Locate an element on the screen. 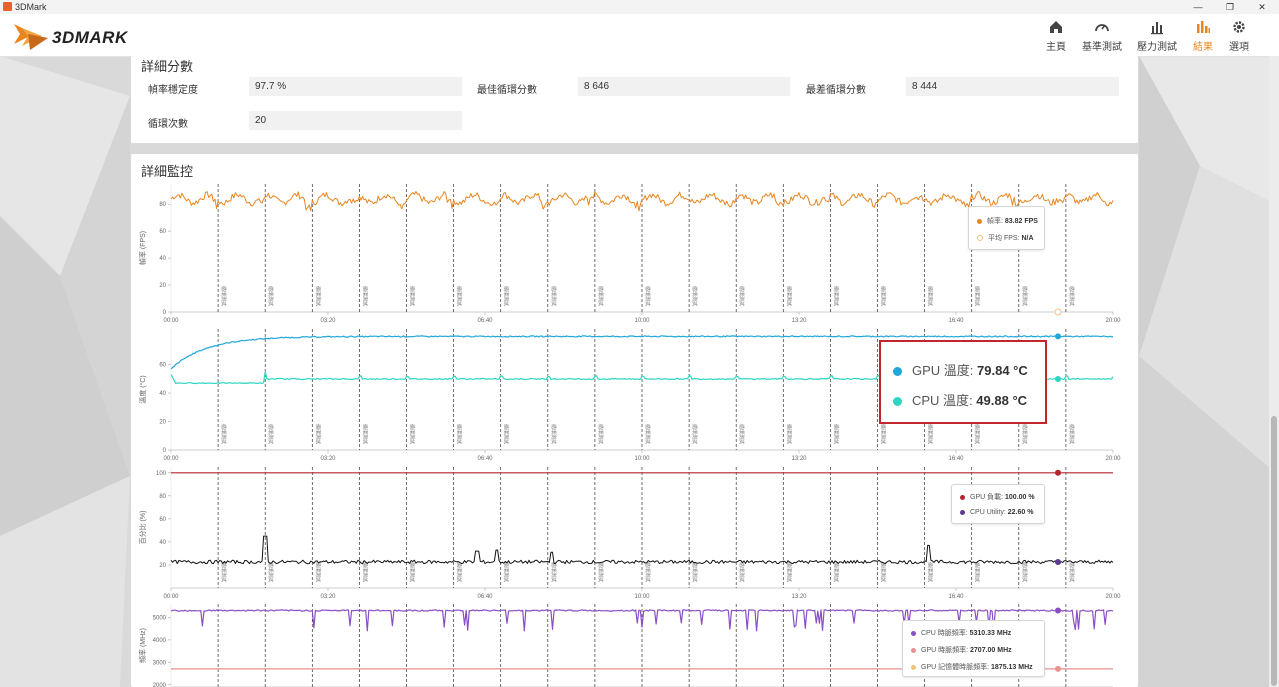  detail-scores-title: 詳細分數 is located at coordinates (167, 66).